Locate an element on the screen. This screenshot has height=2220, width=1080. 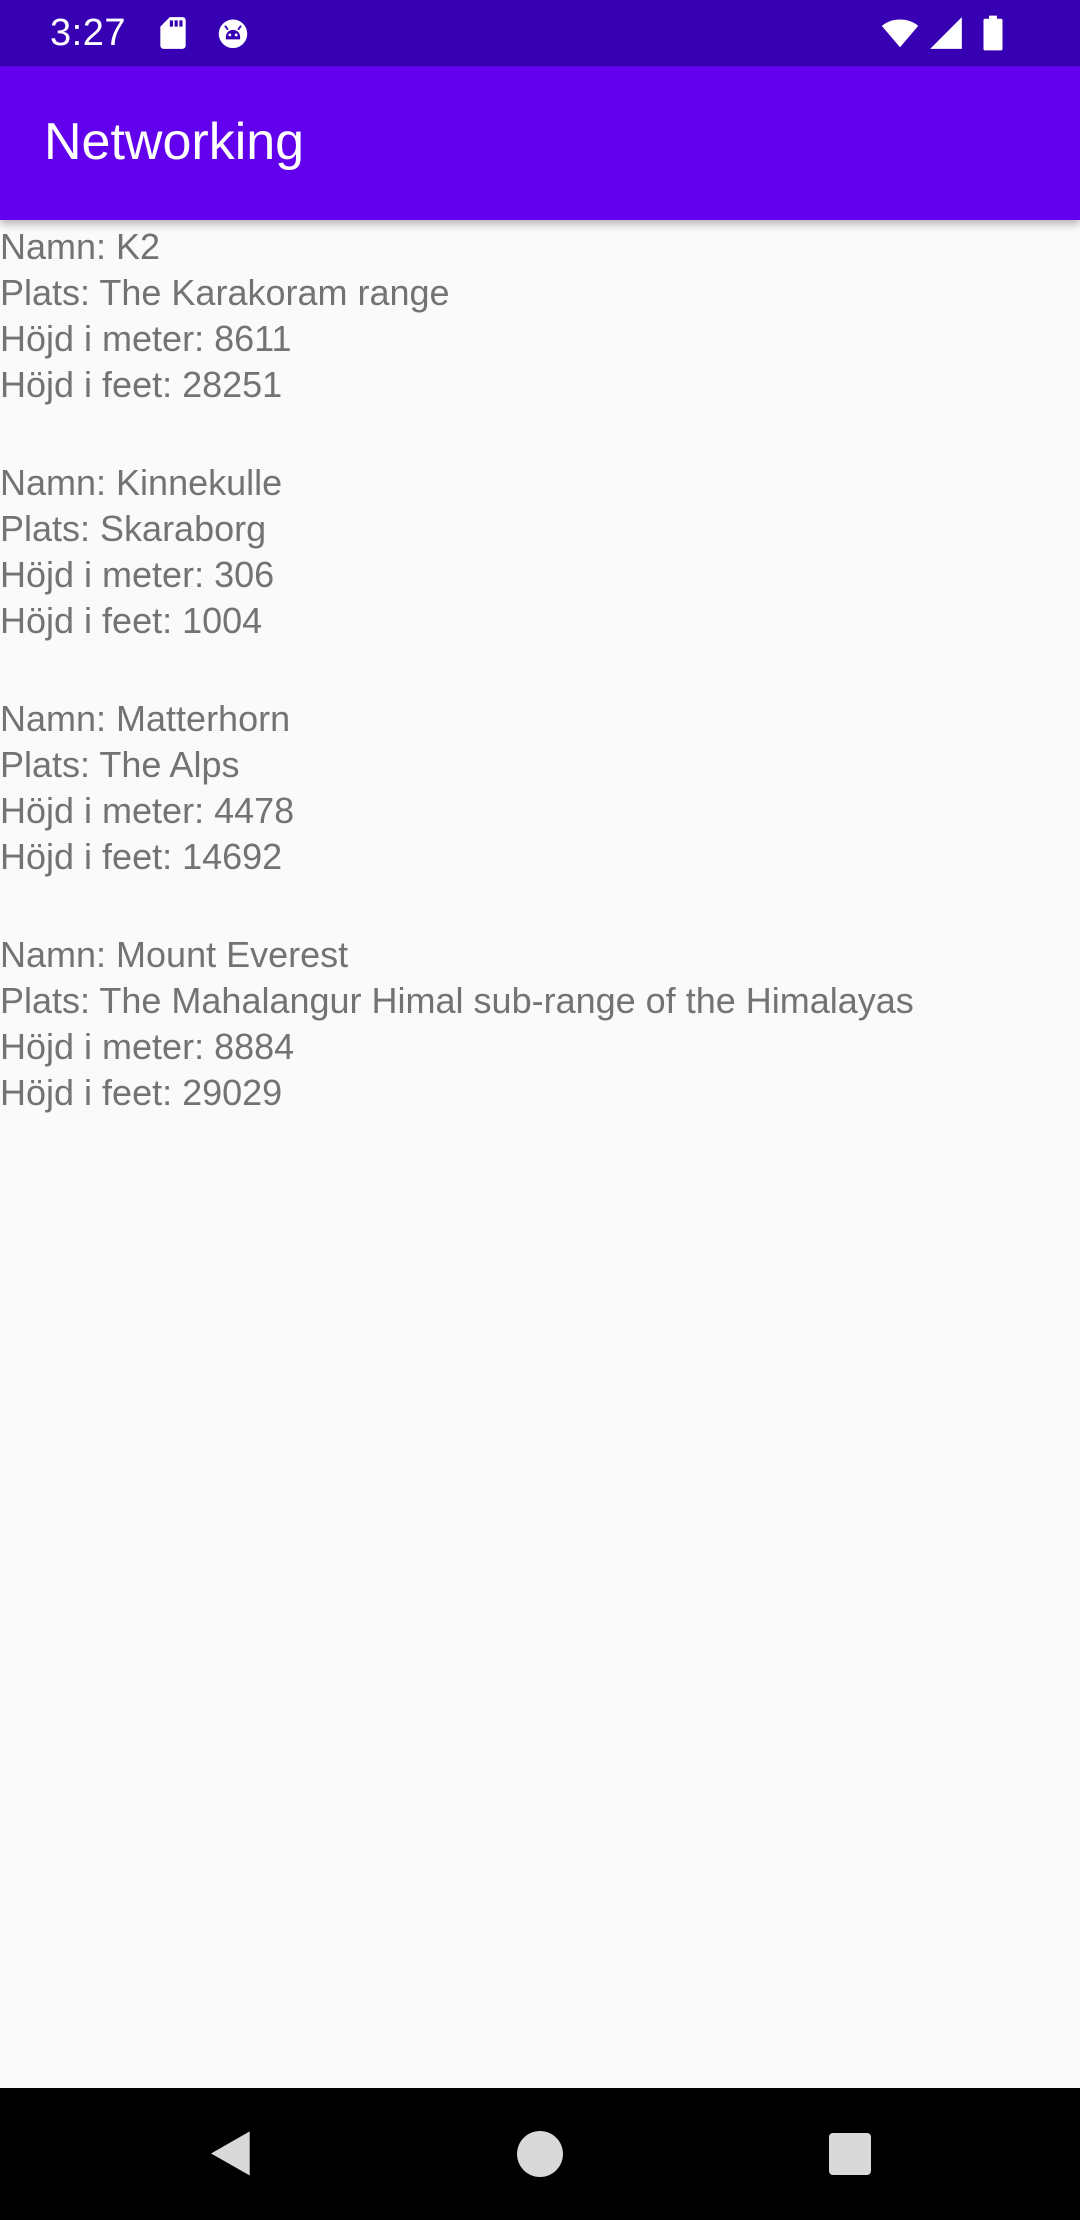
app-title: Networking is located at coordinates (174, 142).